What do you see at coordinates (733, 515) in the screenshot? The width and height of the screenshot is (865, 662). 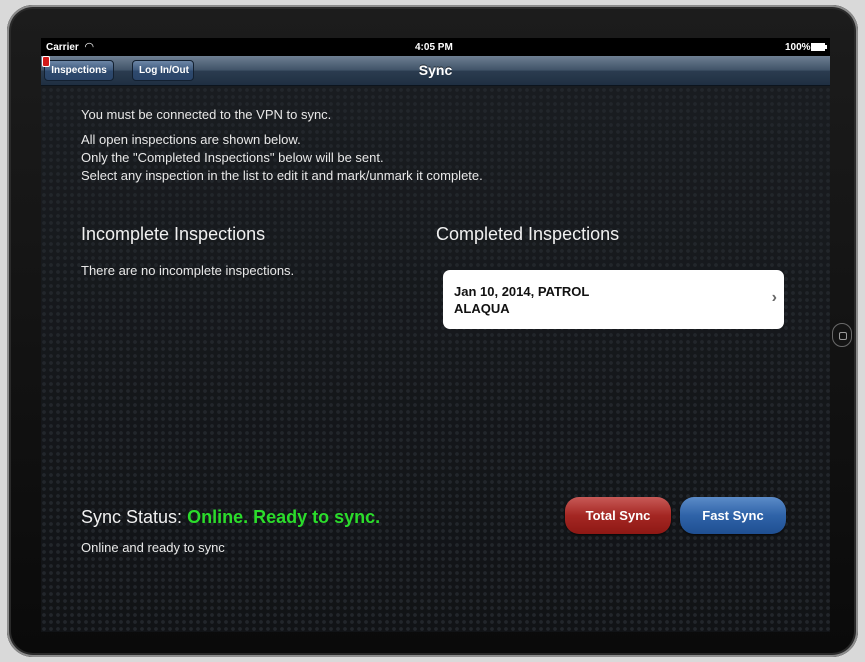 I see `fast-sync-button: Fast Sync` at bounding box center [733, 515].